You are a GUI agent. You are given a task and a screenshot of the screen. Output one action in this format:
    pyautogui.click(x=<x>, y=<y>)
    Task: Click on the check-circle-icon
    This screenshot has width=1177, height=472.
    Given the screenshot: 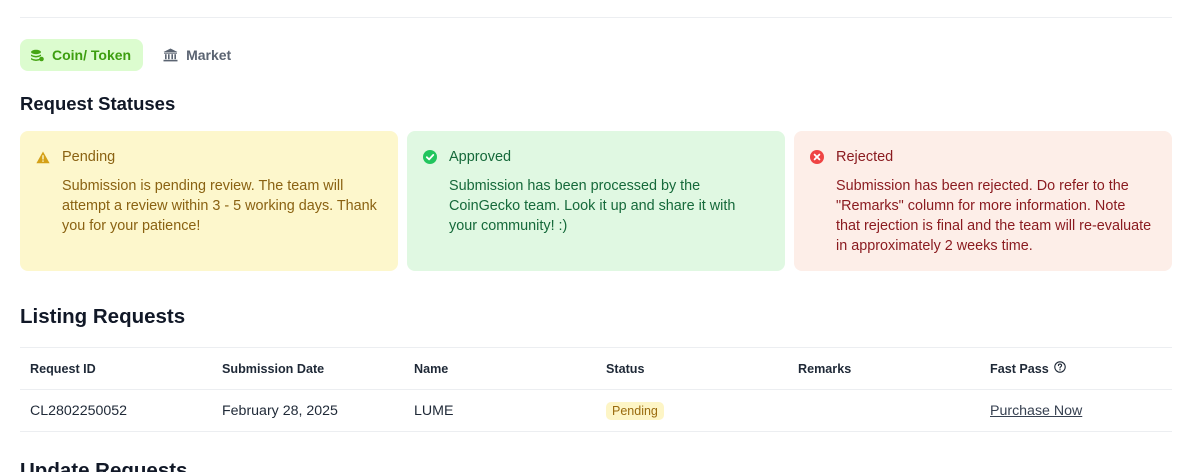 What is the action you would take?
    pyautogui.click(x=430, y=157)
    